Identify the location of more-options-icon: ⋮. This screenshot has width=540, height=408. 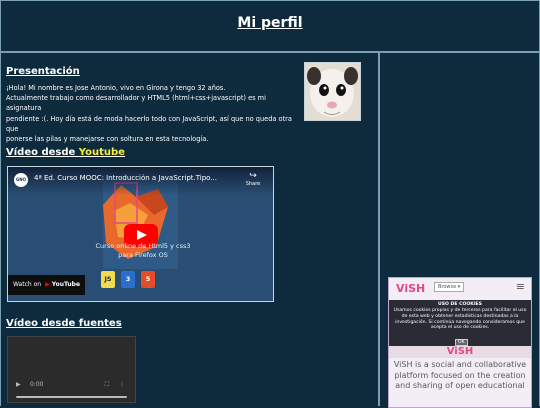
(122, 384).